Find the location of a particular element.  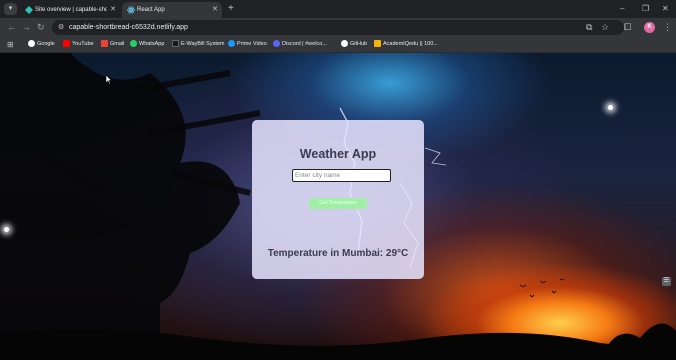

bookmark-github: GitHub is located at coordinates (354, 44).